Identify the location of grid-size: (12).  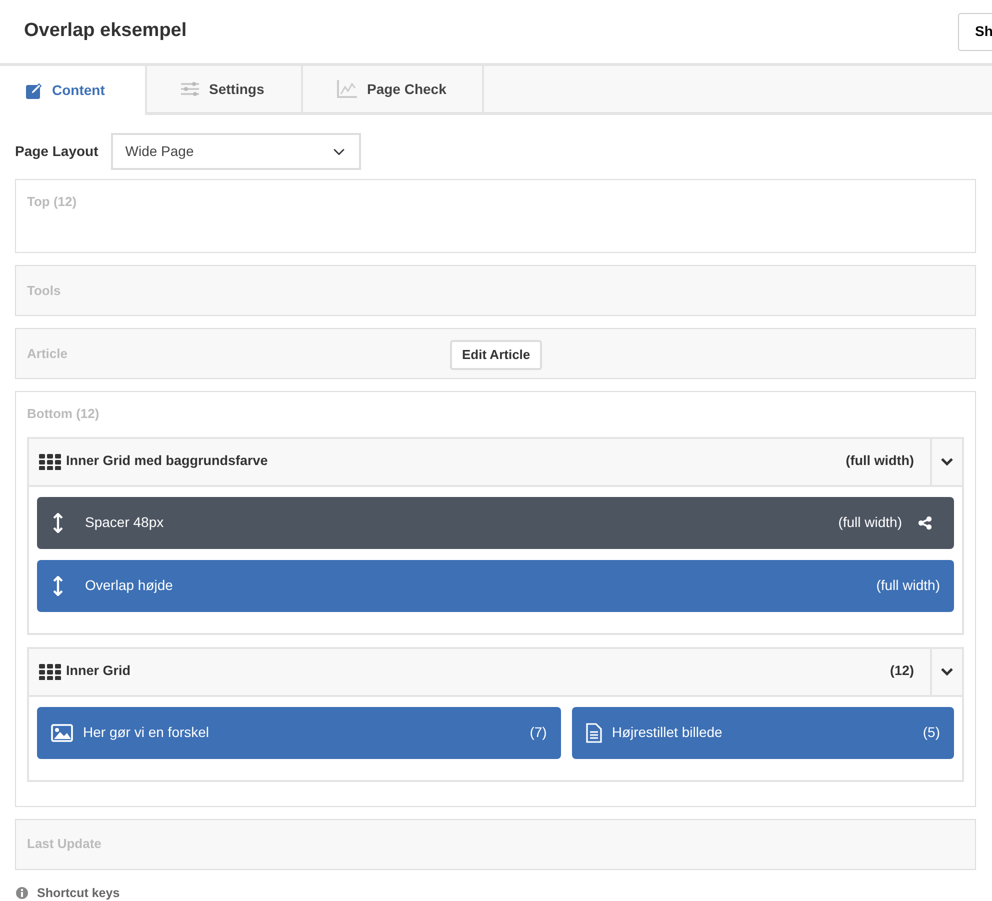
(902, 671).